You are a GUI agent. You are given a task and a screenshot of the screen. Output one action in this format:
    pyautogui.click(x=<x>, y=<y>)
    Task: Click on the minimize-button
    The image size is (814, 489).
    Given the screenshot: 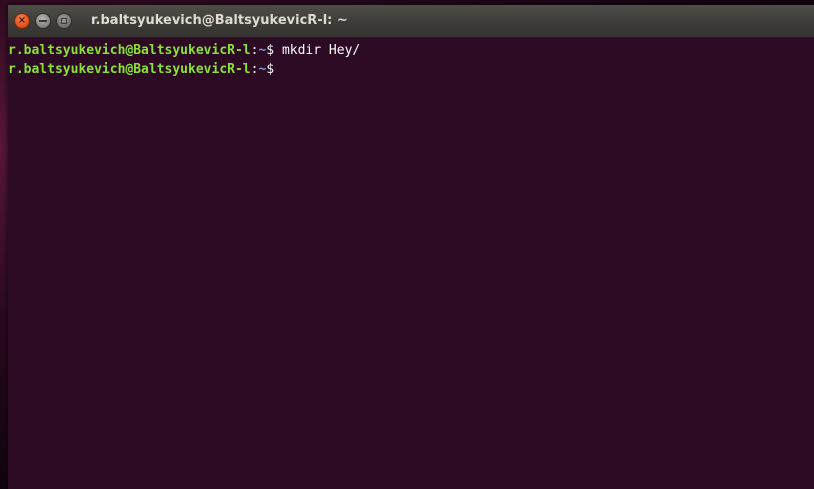 What is the action you would take?
    pyautogui.click(x=43, y=21)
    